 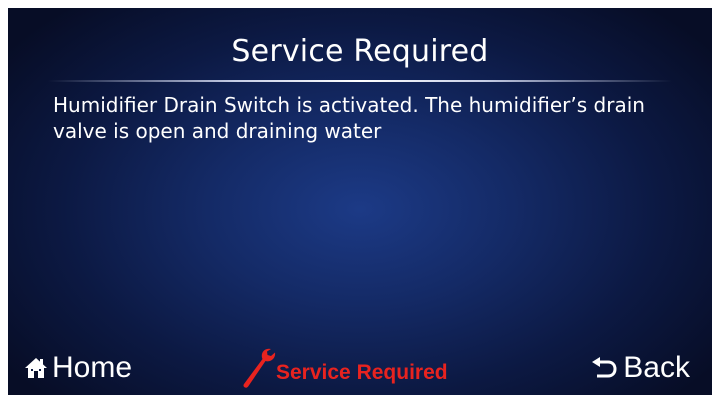 I want to click on service-required-label: Service Required, so click(x=362, y=372).